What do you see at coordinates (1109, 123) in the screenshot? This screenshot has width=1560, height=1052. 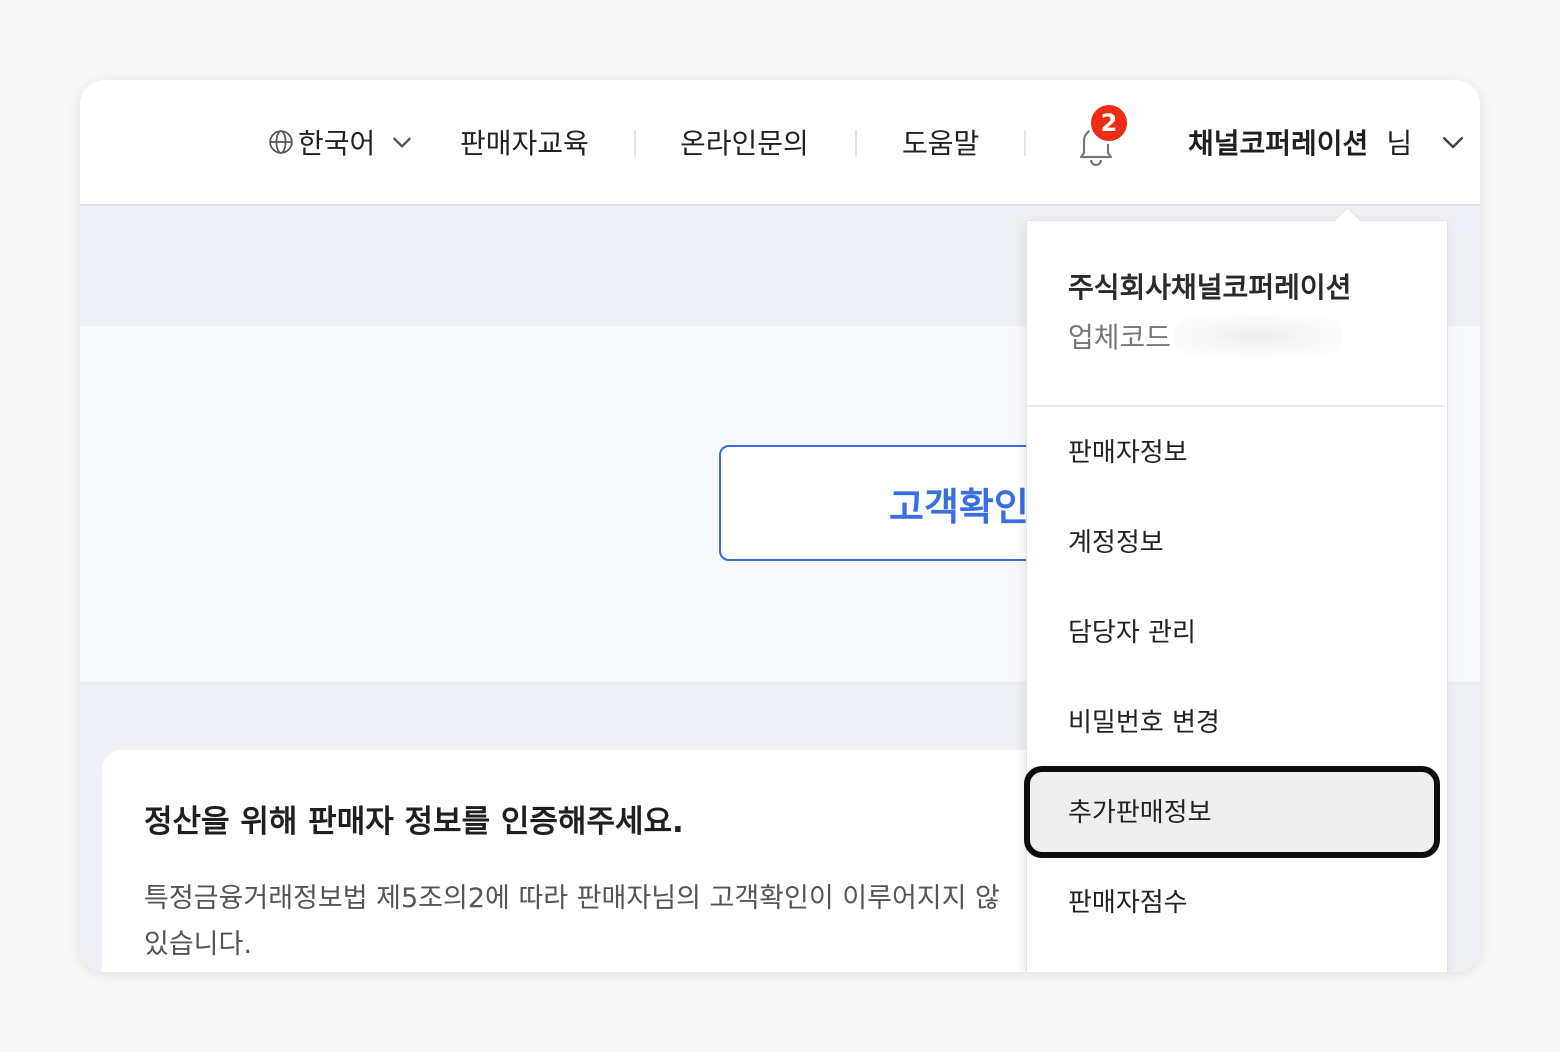 I see `notification-badge: 2` at bounding box center [1109, 123].